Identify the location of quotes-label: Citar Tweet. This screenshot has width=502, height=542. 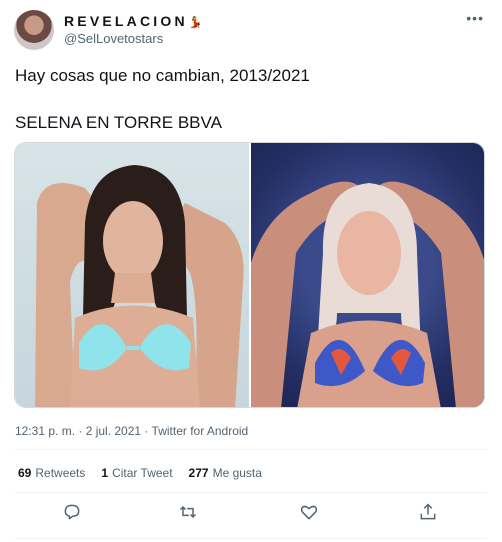
(142, 473).